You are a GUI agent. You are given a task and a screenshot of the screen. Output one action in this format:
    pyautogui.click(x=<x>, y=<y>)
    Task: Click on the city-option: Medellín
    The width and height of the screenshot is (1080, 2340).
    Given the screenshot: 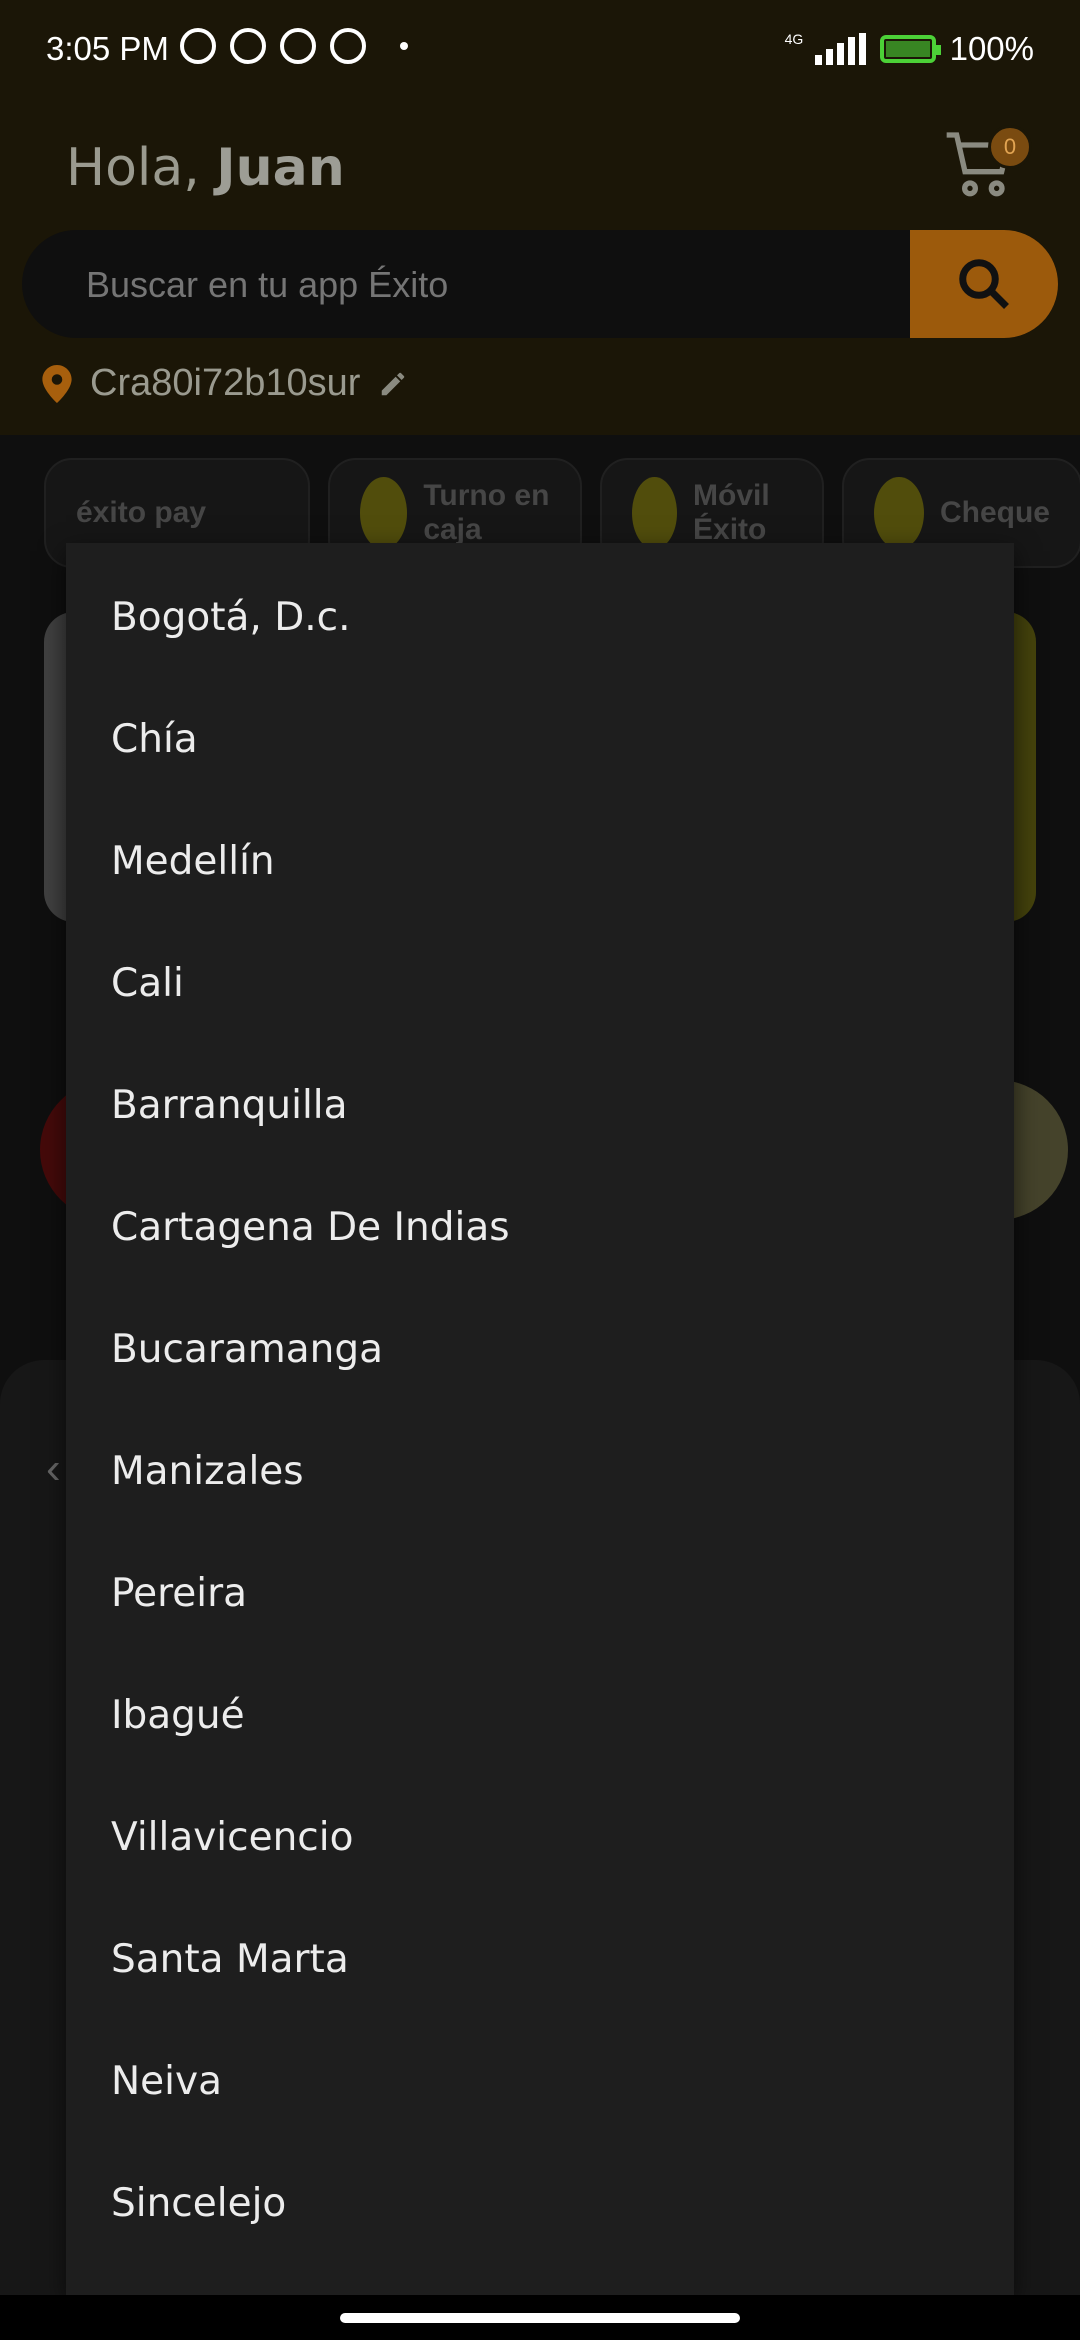 What is the action you would take?
    pyautogui.click(x=540, y=862)
    